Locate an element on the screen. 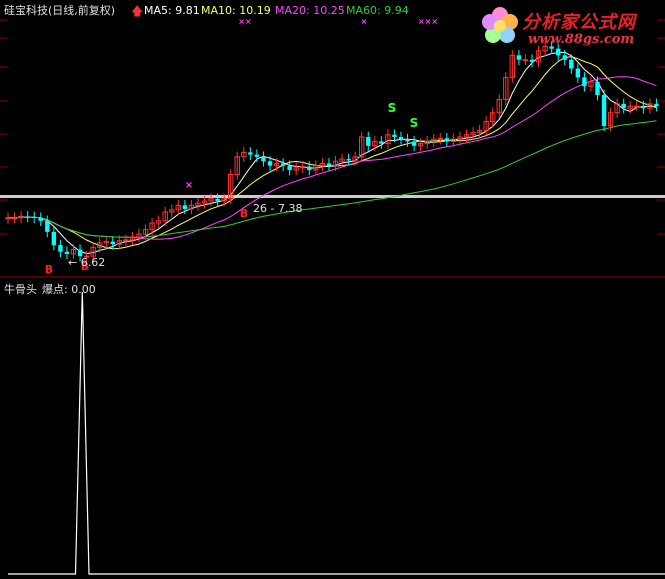 The width and height of the screenshot is (665, 579). low-price-label: ← 6.62 is located at coordinates (87, 262).